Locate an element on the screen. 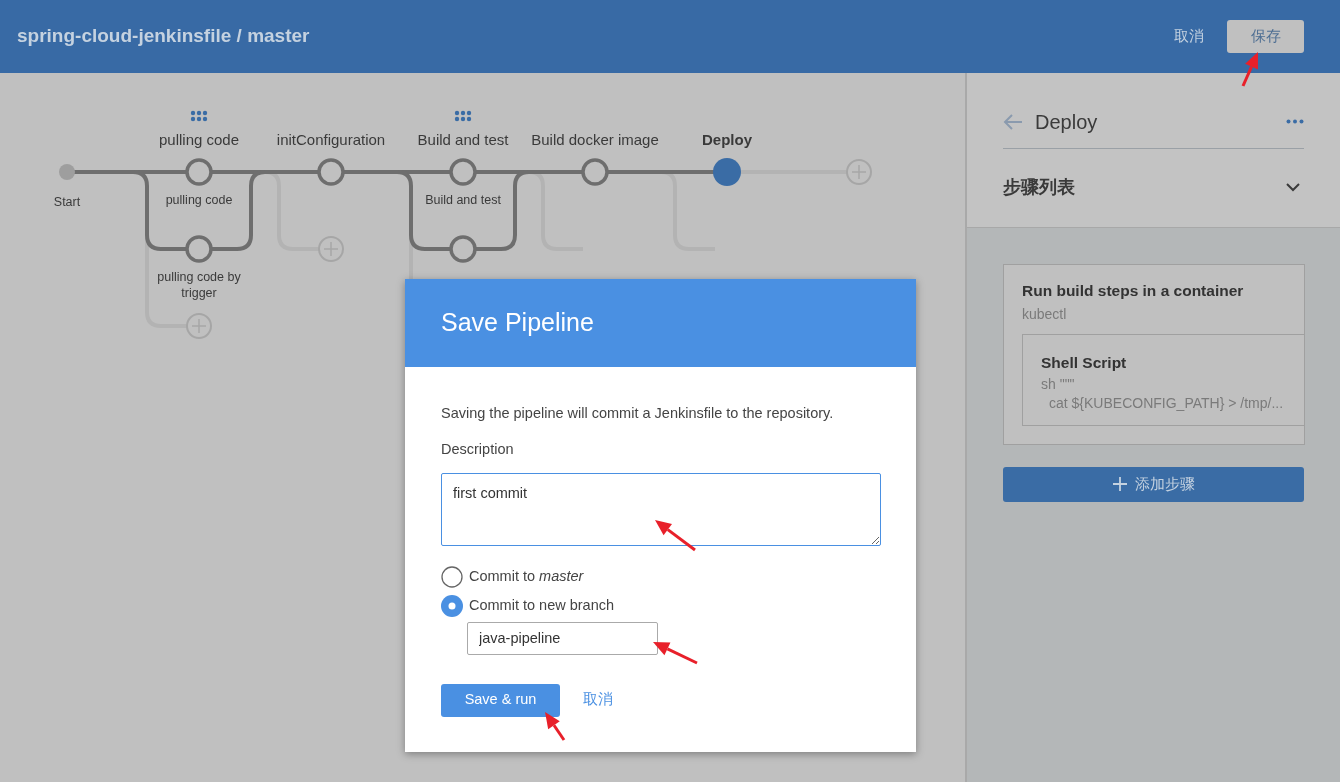 This screenshot has width=1340, height=782. stage-label: Deploy is located at coordinates (727, 140).